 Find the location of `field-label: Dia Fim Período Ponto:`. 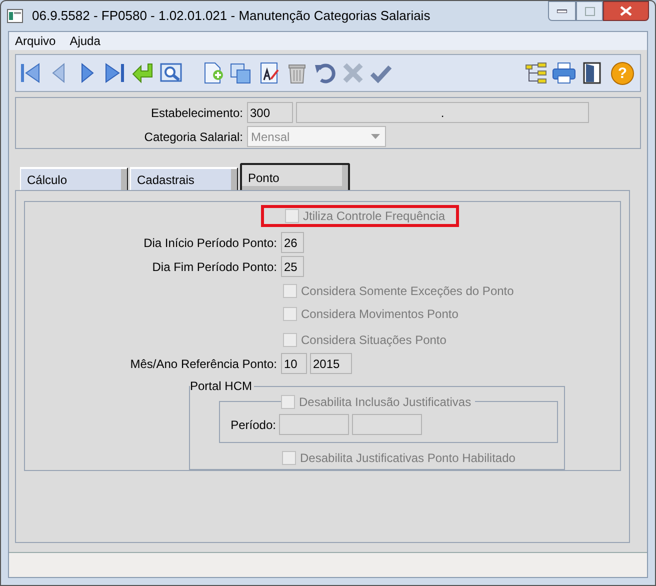

field-label: Dia Fim Período Ponto: is located at coordinates (214, 267).